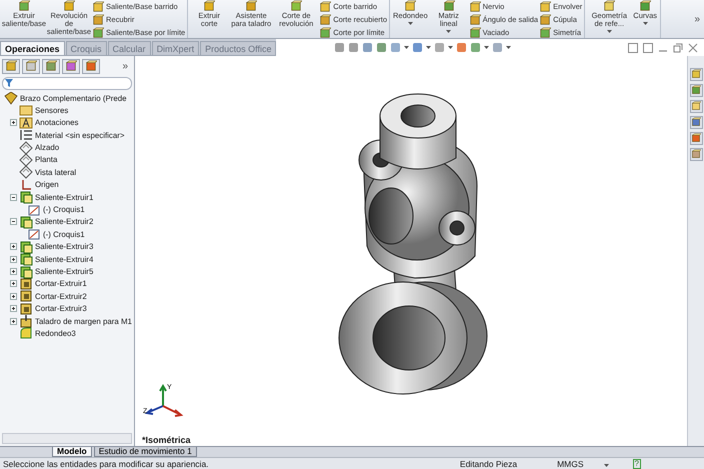  What do you see at coordinates (106, 463) in the screenshot?
I see `status-message: Seleccione las entidades para modificar su apariencia.` at bounding box center [106, 463].